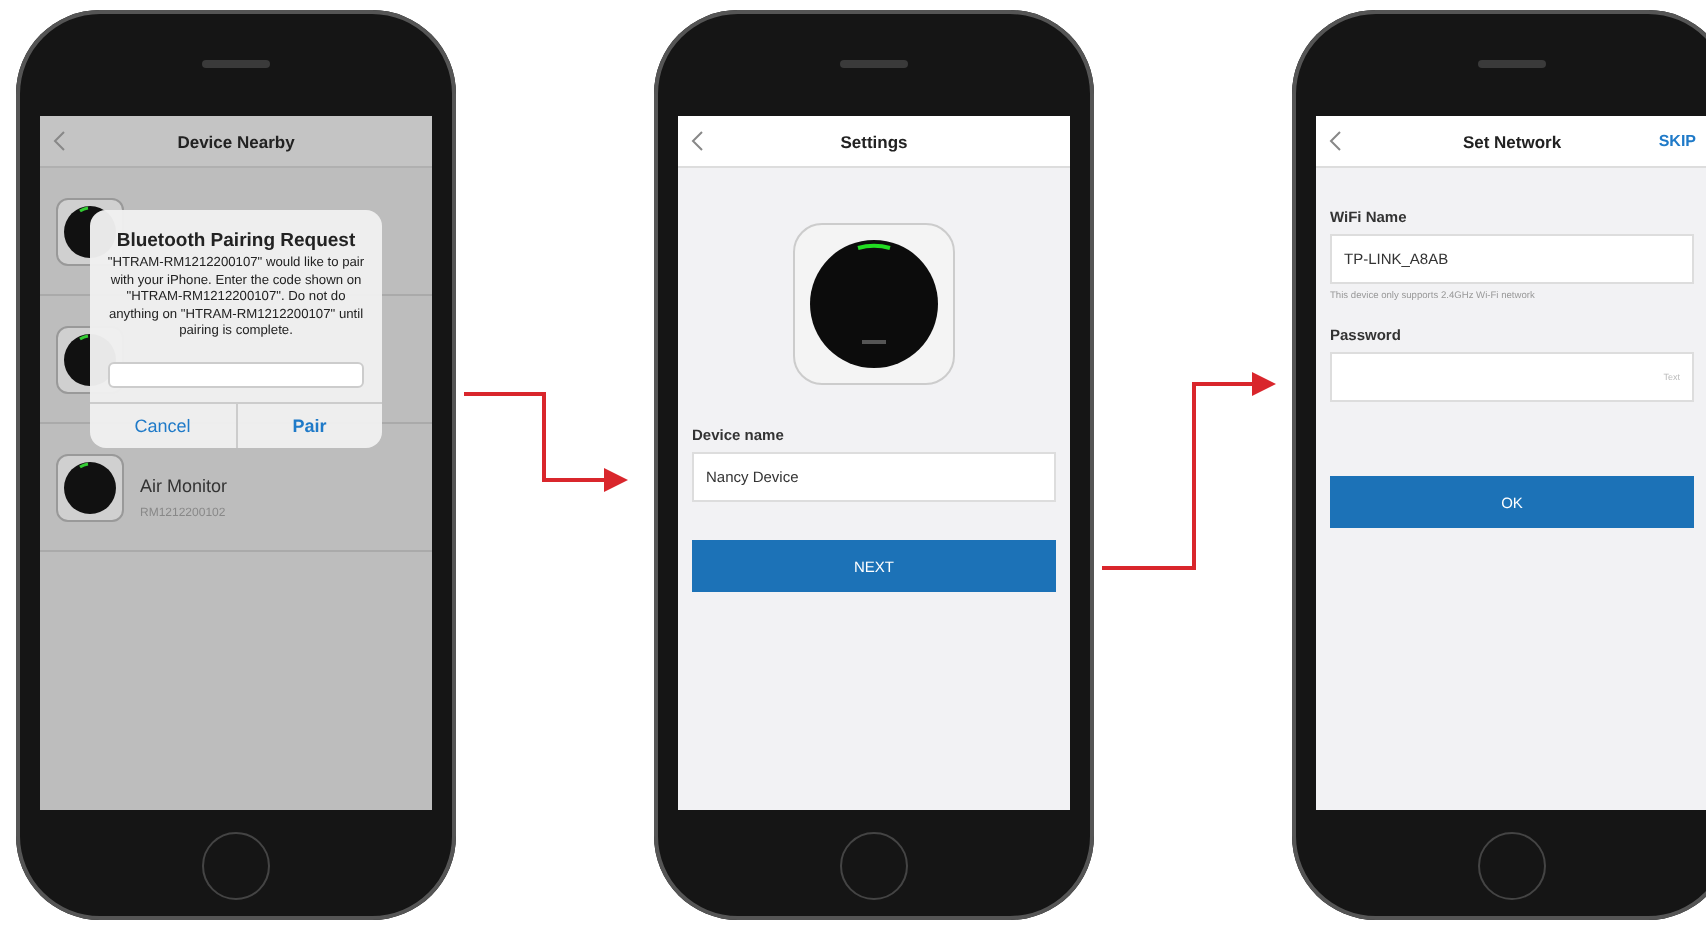 Image resolution: width=1706 pixels, height=928 pixels. What do you see at coordinates (236, 374) in the screenshot?
I see `code-input-field` at bounding box center [236, 374].